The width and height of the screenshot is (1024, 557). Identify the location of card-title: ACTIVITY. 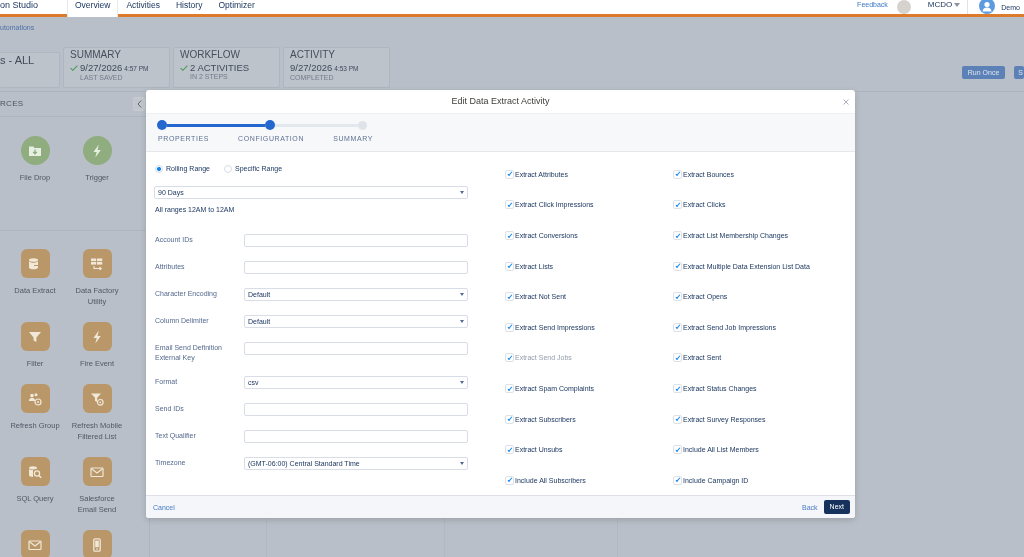
(313, 55).